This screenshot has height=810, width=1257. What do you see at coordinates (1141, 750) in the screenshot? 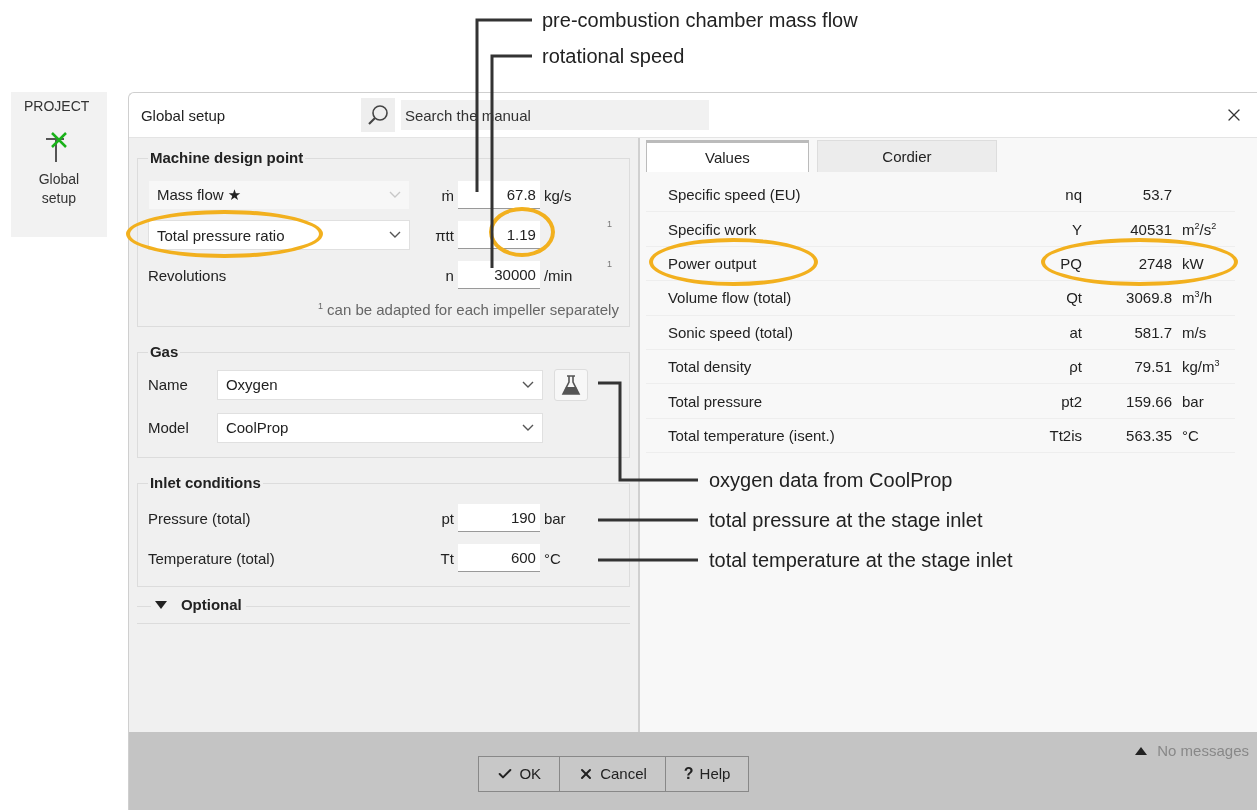
I see `triangle-icon` at bounding box center [1141, 750].